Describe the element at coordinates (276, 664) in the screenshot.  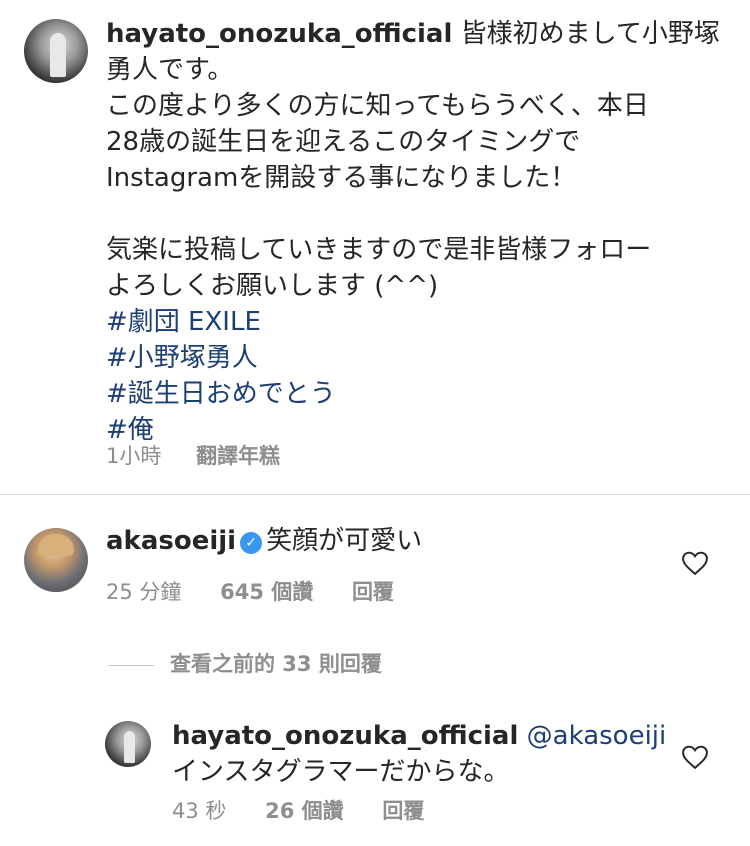
I see `view-previous-label: 查看之前的 33 則回覆` at that location.